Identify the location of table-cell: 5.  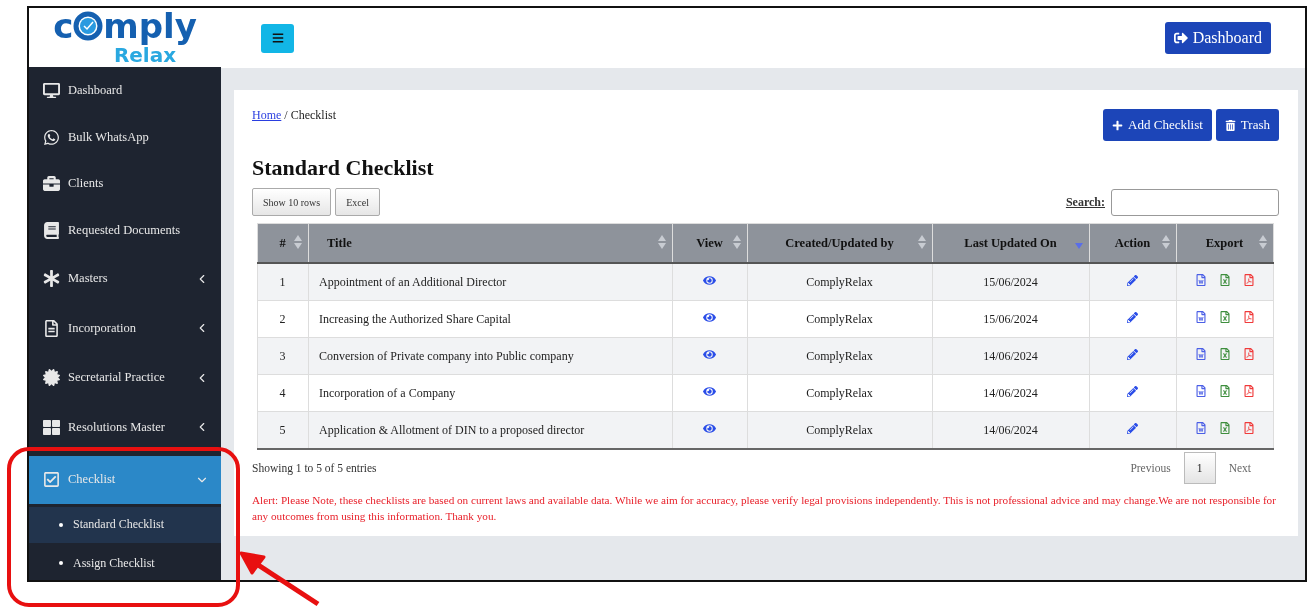
(283, 430).